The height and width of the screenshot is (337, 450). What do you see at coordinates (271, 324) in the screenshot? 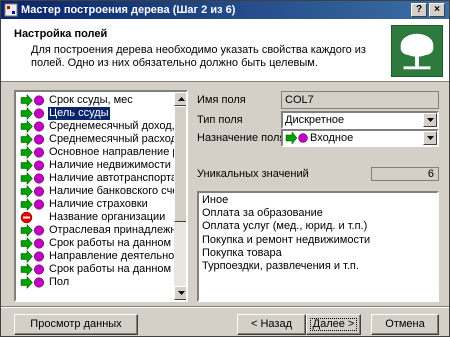
I see `back-button: < Назад` at bounding box center [271, 324].